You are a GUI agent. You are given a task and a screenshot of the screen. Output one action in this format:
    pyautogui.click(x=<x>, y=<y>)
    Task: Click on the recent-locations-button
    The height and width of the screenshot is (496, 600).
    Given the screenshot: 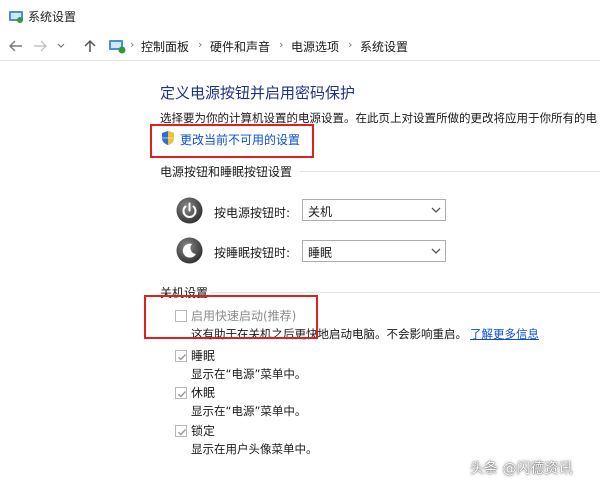 What is the action you would take?
    pyautogui.click(x=61, y=46)
    